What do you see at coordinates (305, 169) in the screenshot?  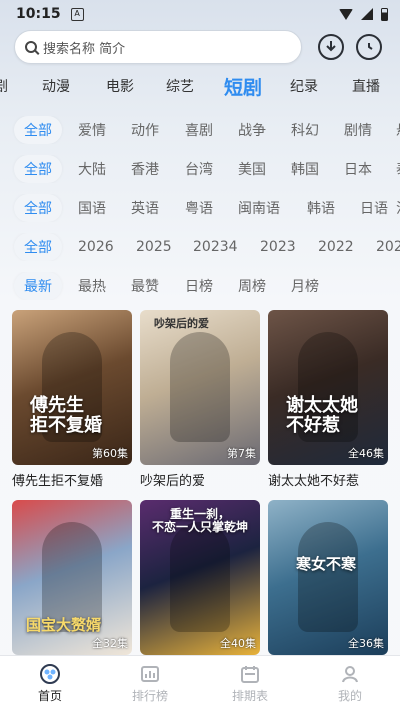 I see `region-chip-5: 韩国` at bounding box center [305, 169].